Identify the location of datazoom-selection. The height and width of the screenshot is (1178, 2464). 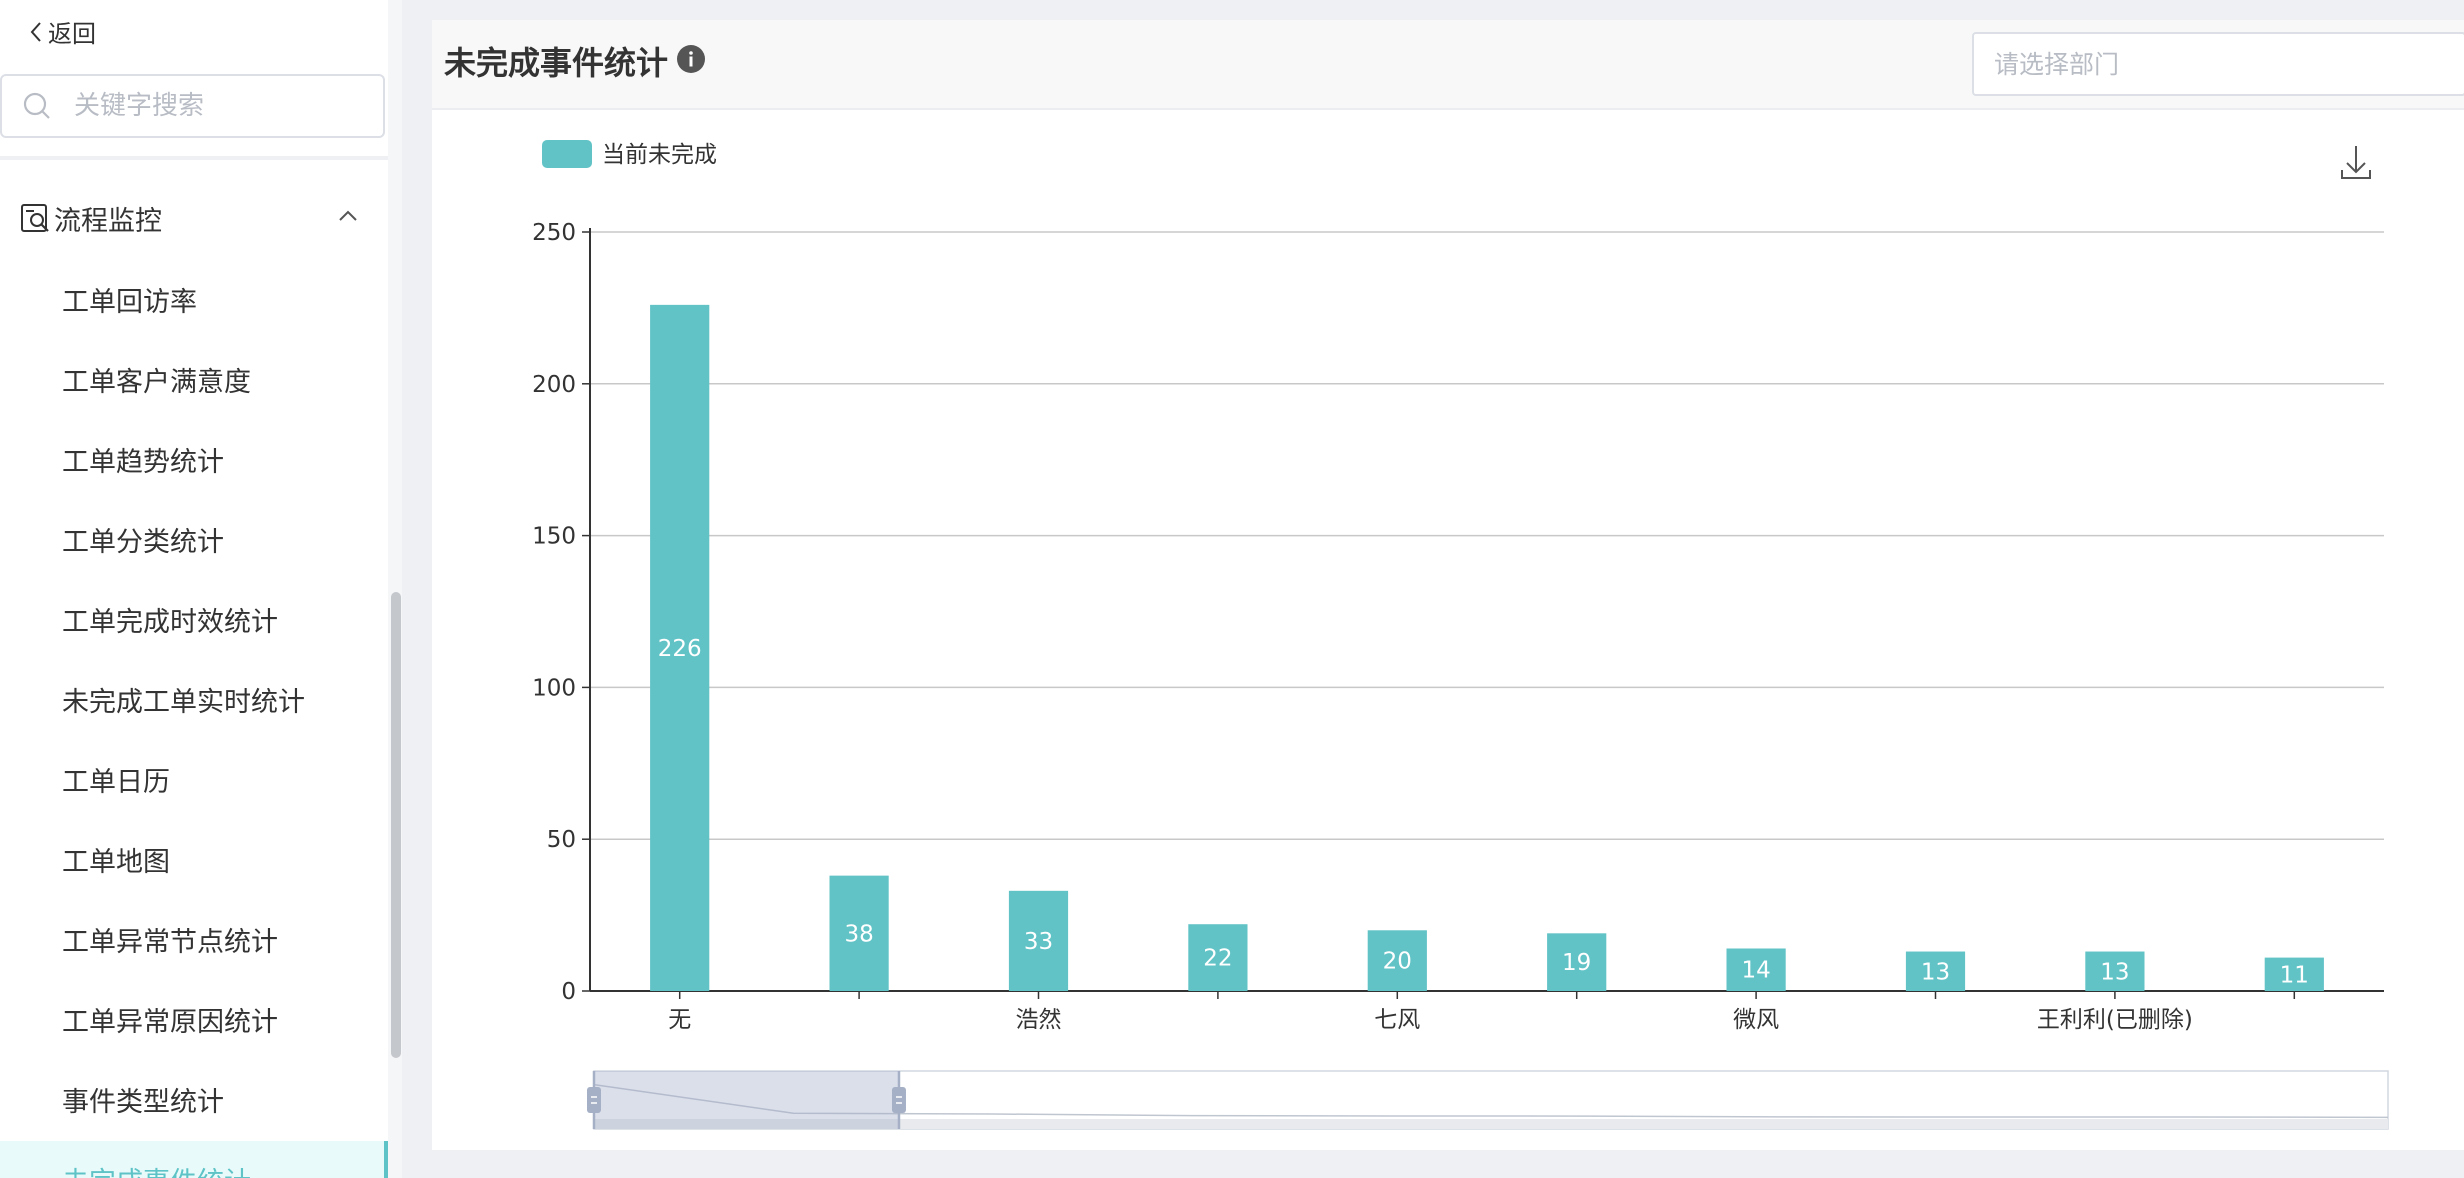
(746, 1100).